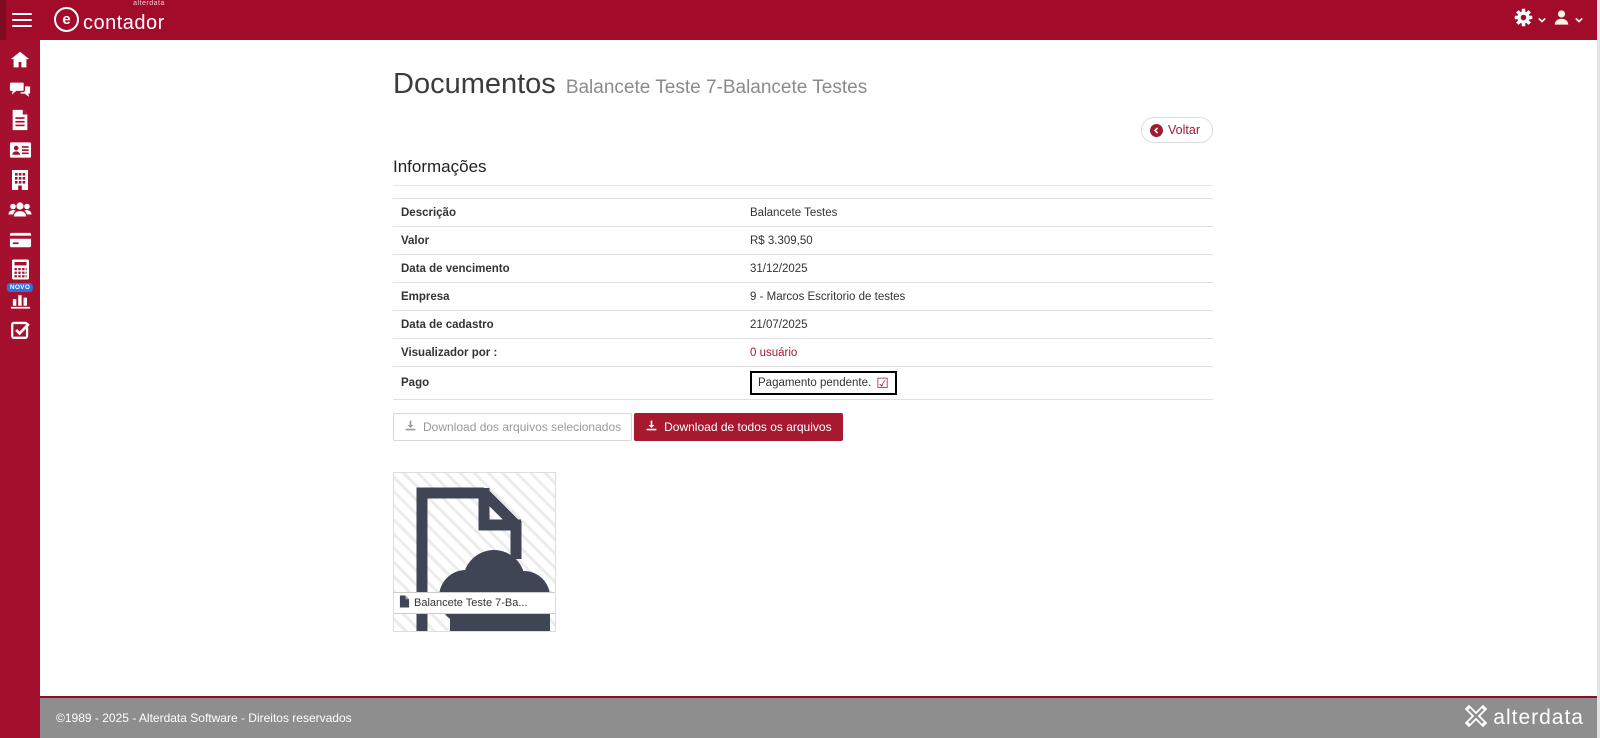 This screenshot has width=1600, height=738. I want to click on brand-e-icon: e, so click(66, 19).